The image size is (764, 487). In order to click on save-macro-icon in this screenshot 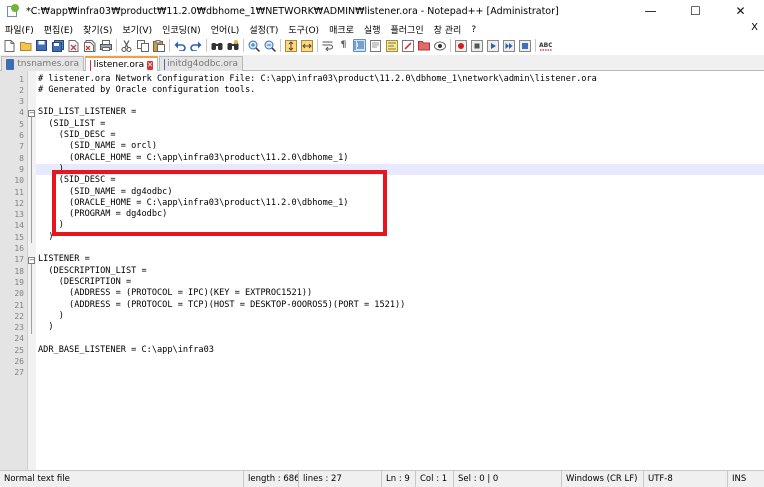, I will do `click(524, 45)`.